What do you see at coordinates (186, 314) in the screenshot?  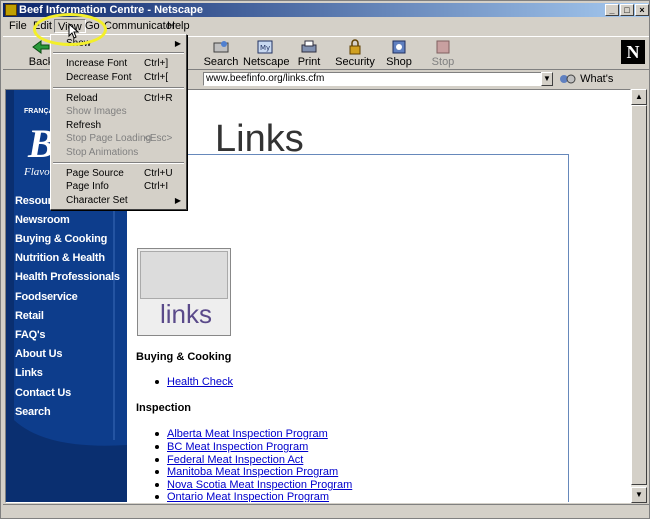 I see `links-image-word: links` at bounding box center [186, 314].